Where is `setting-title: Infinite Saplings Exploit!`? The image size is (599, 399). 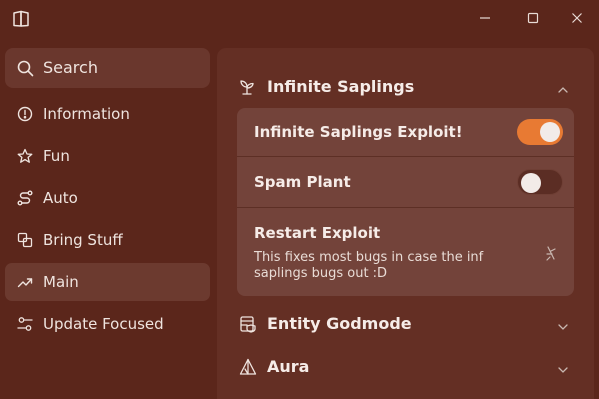 setting-title: Infinite Saplings Exploit! is located at coordinates (358, 132).